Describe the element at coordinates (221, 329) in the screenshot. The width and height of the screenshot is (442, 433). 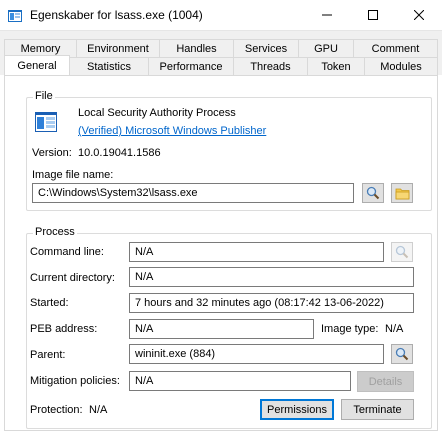
I see `peb-address-field: N/A` at that location.